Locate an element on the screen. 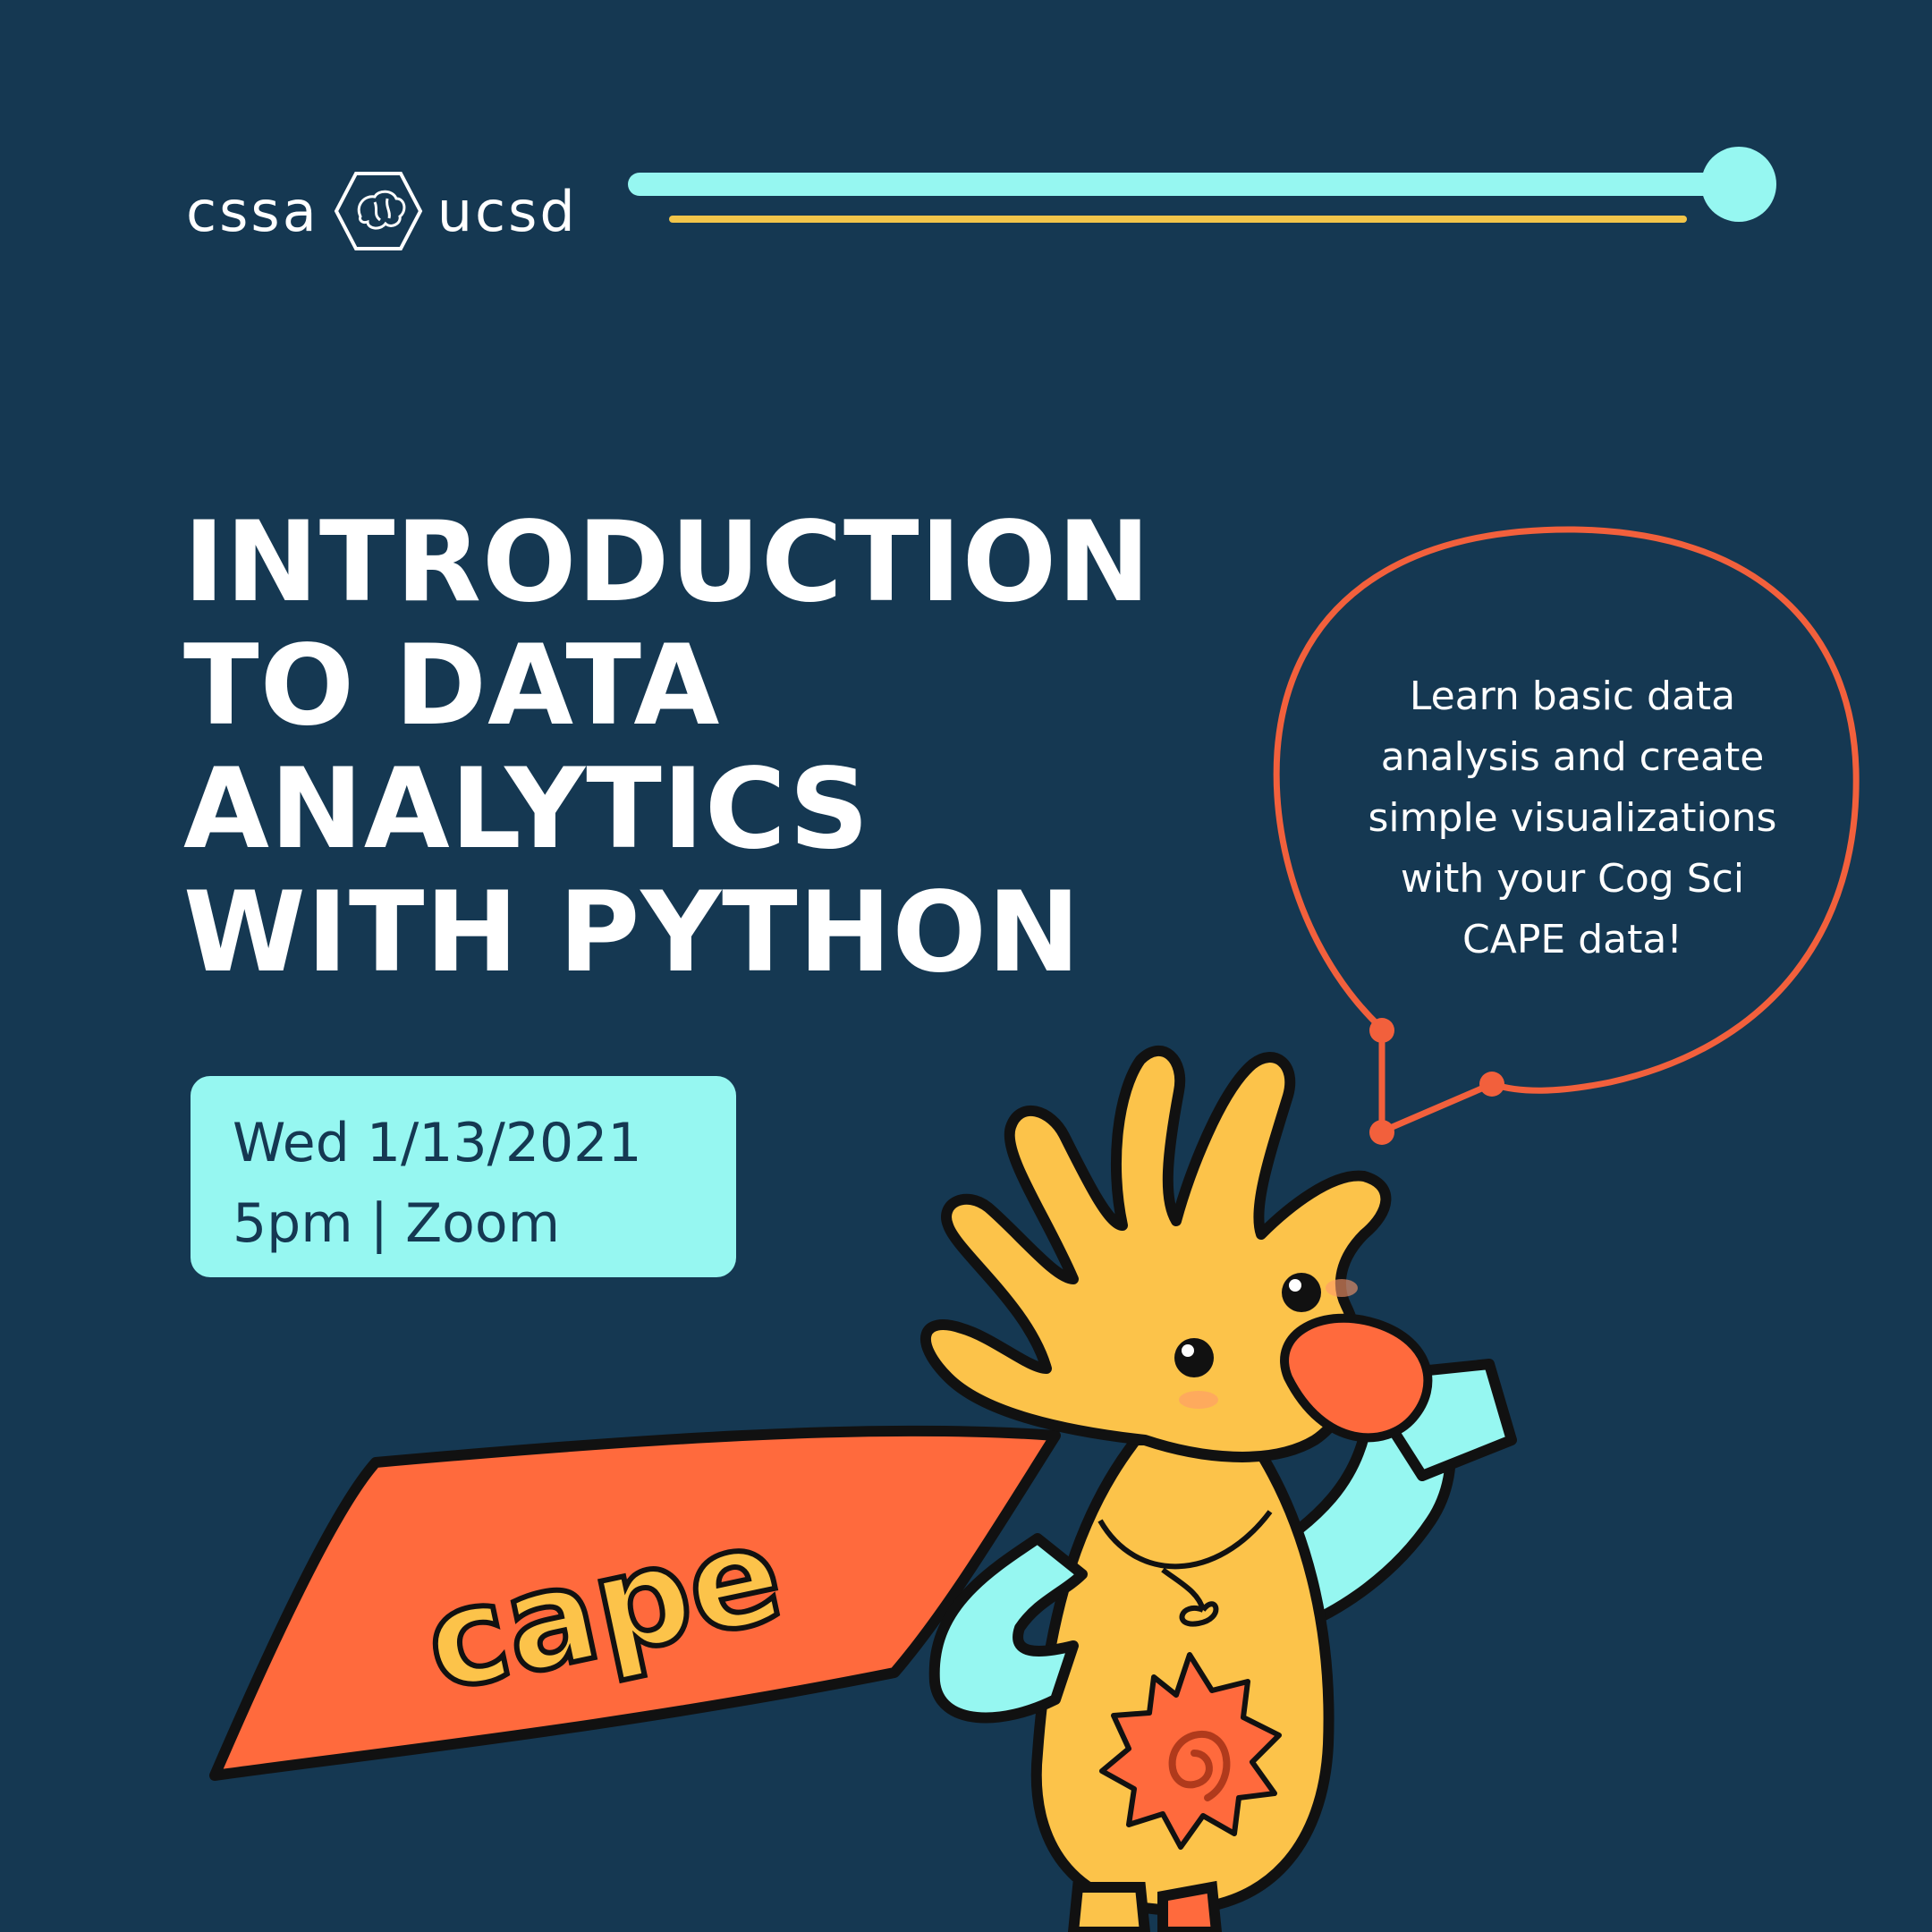 The height and width of the screenshot is (1932, 1932). bubble-line: simple visualizations is located at coordinates (1572, 818).